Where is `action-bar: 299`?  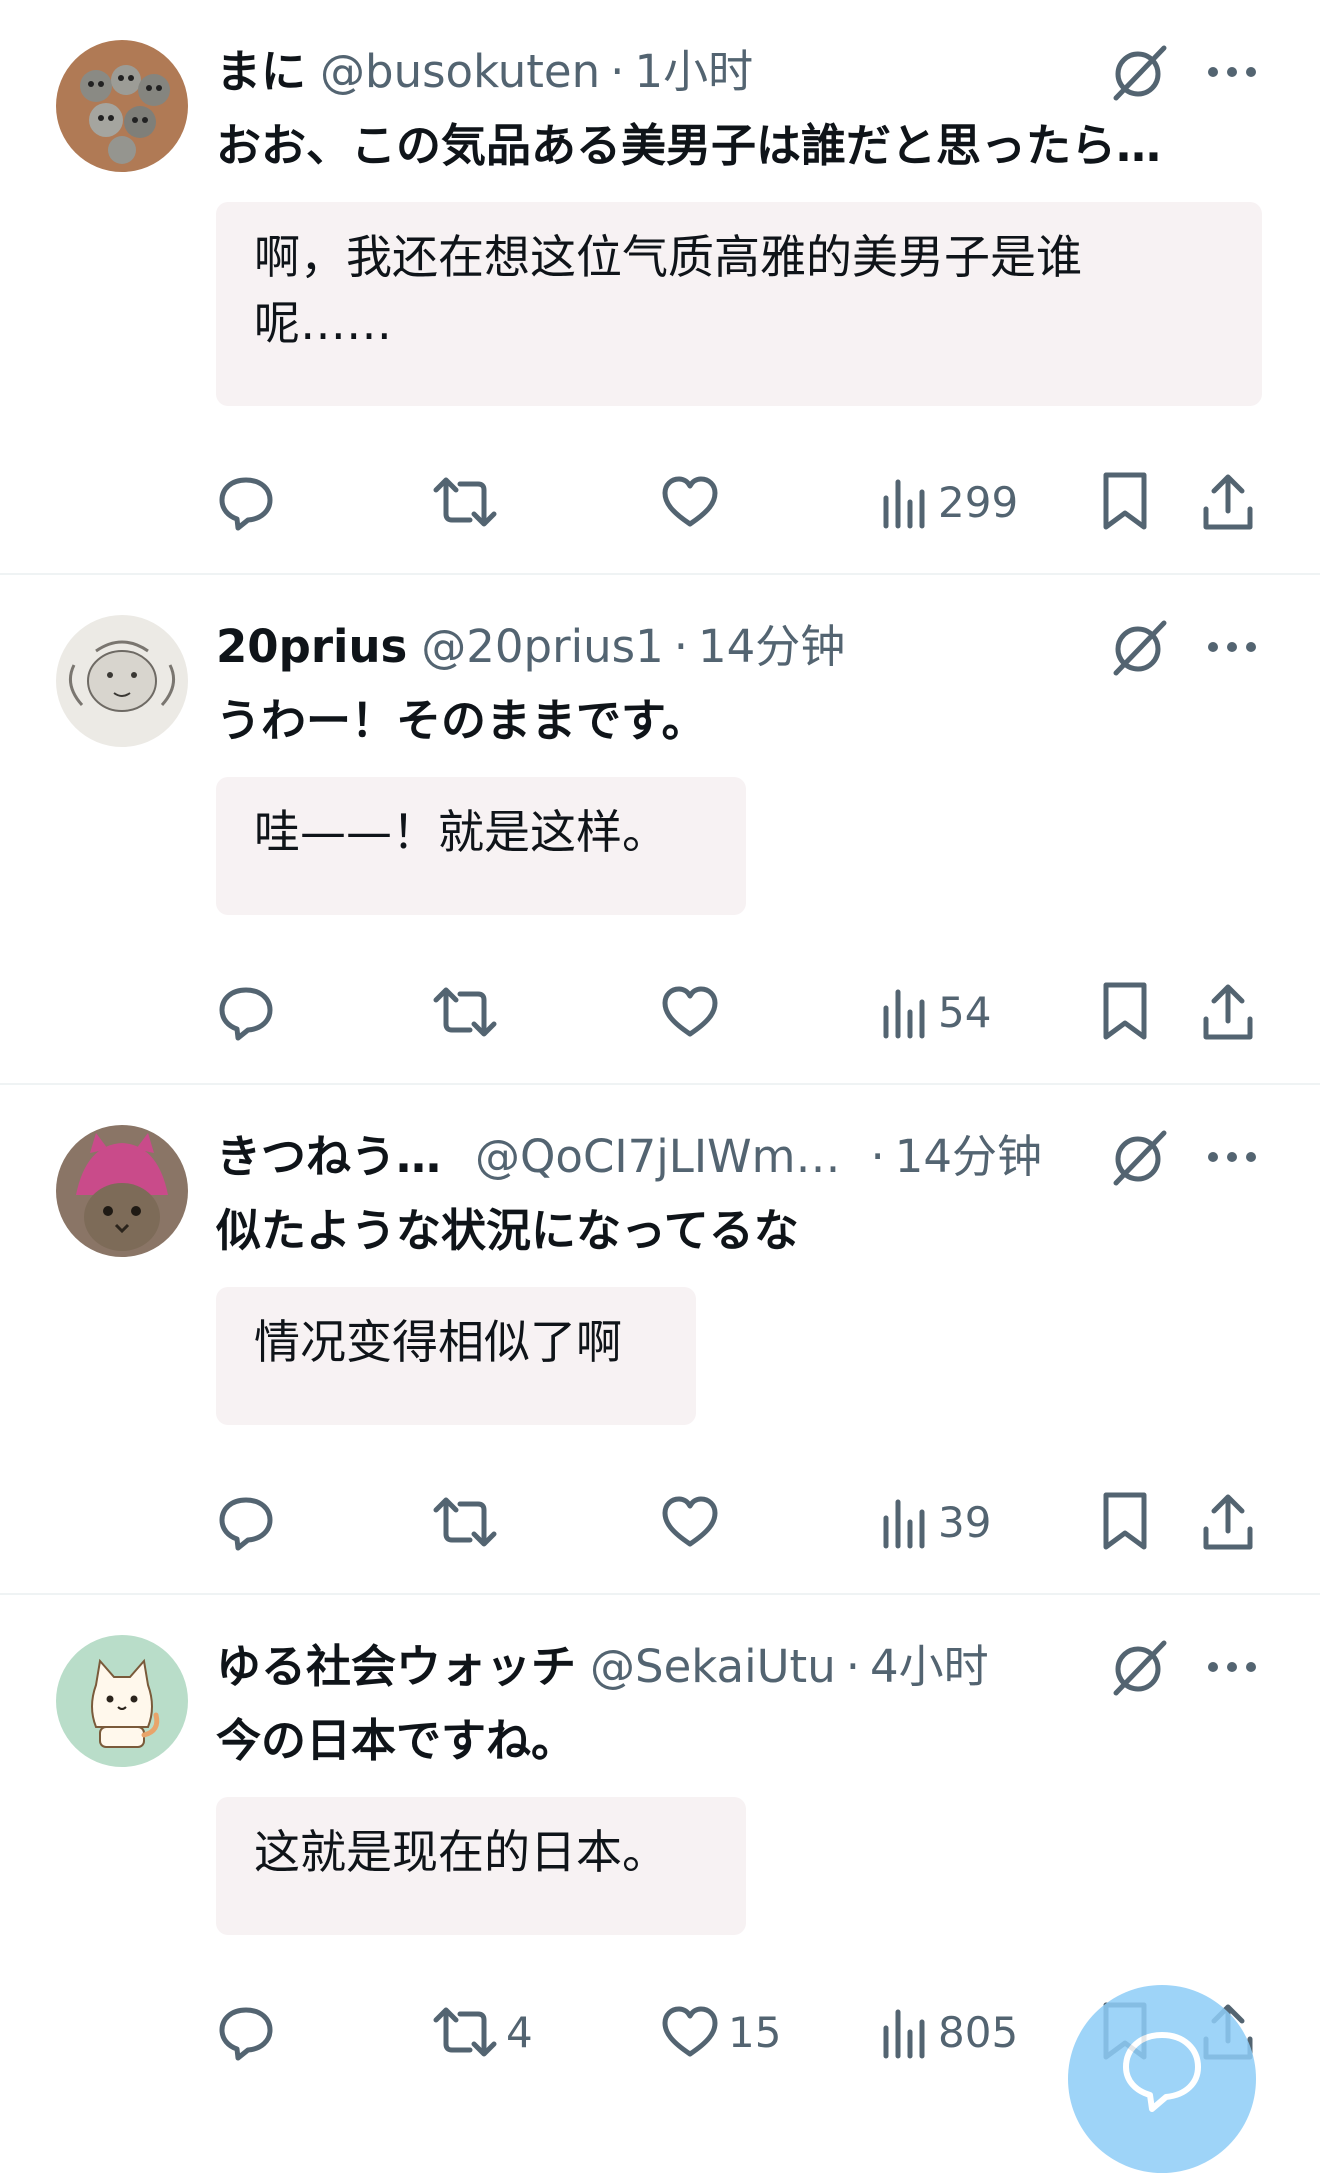
action-bar: 299 is located at coordinates (660, 502).